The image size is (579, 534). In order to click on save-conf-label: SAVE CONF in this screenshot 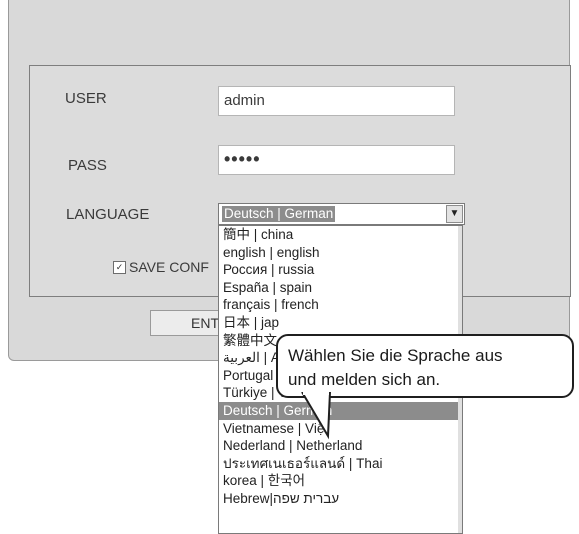, I will do `click(169, 267)`.